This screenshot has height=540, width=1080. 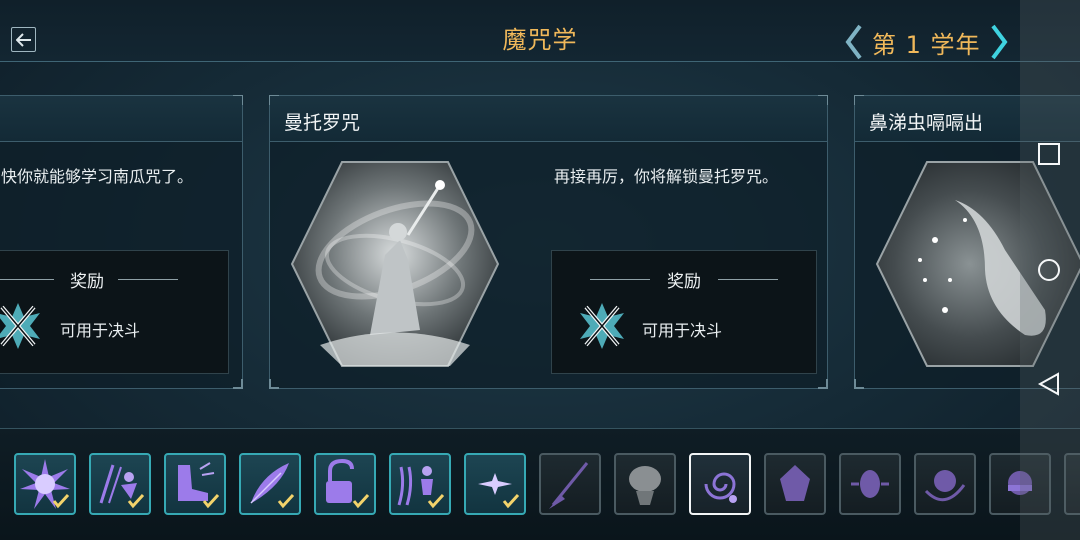 I want to click on burst-spell-icon, so click(x=45, y=484).